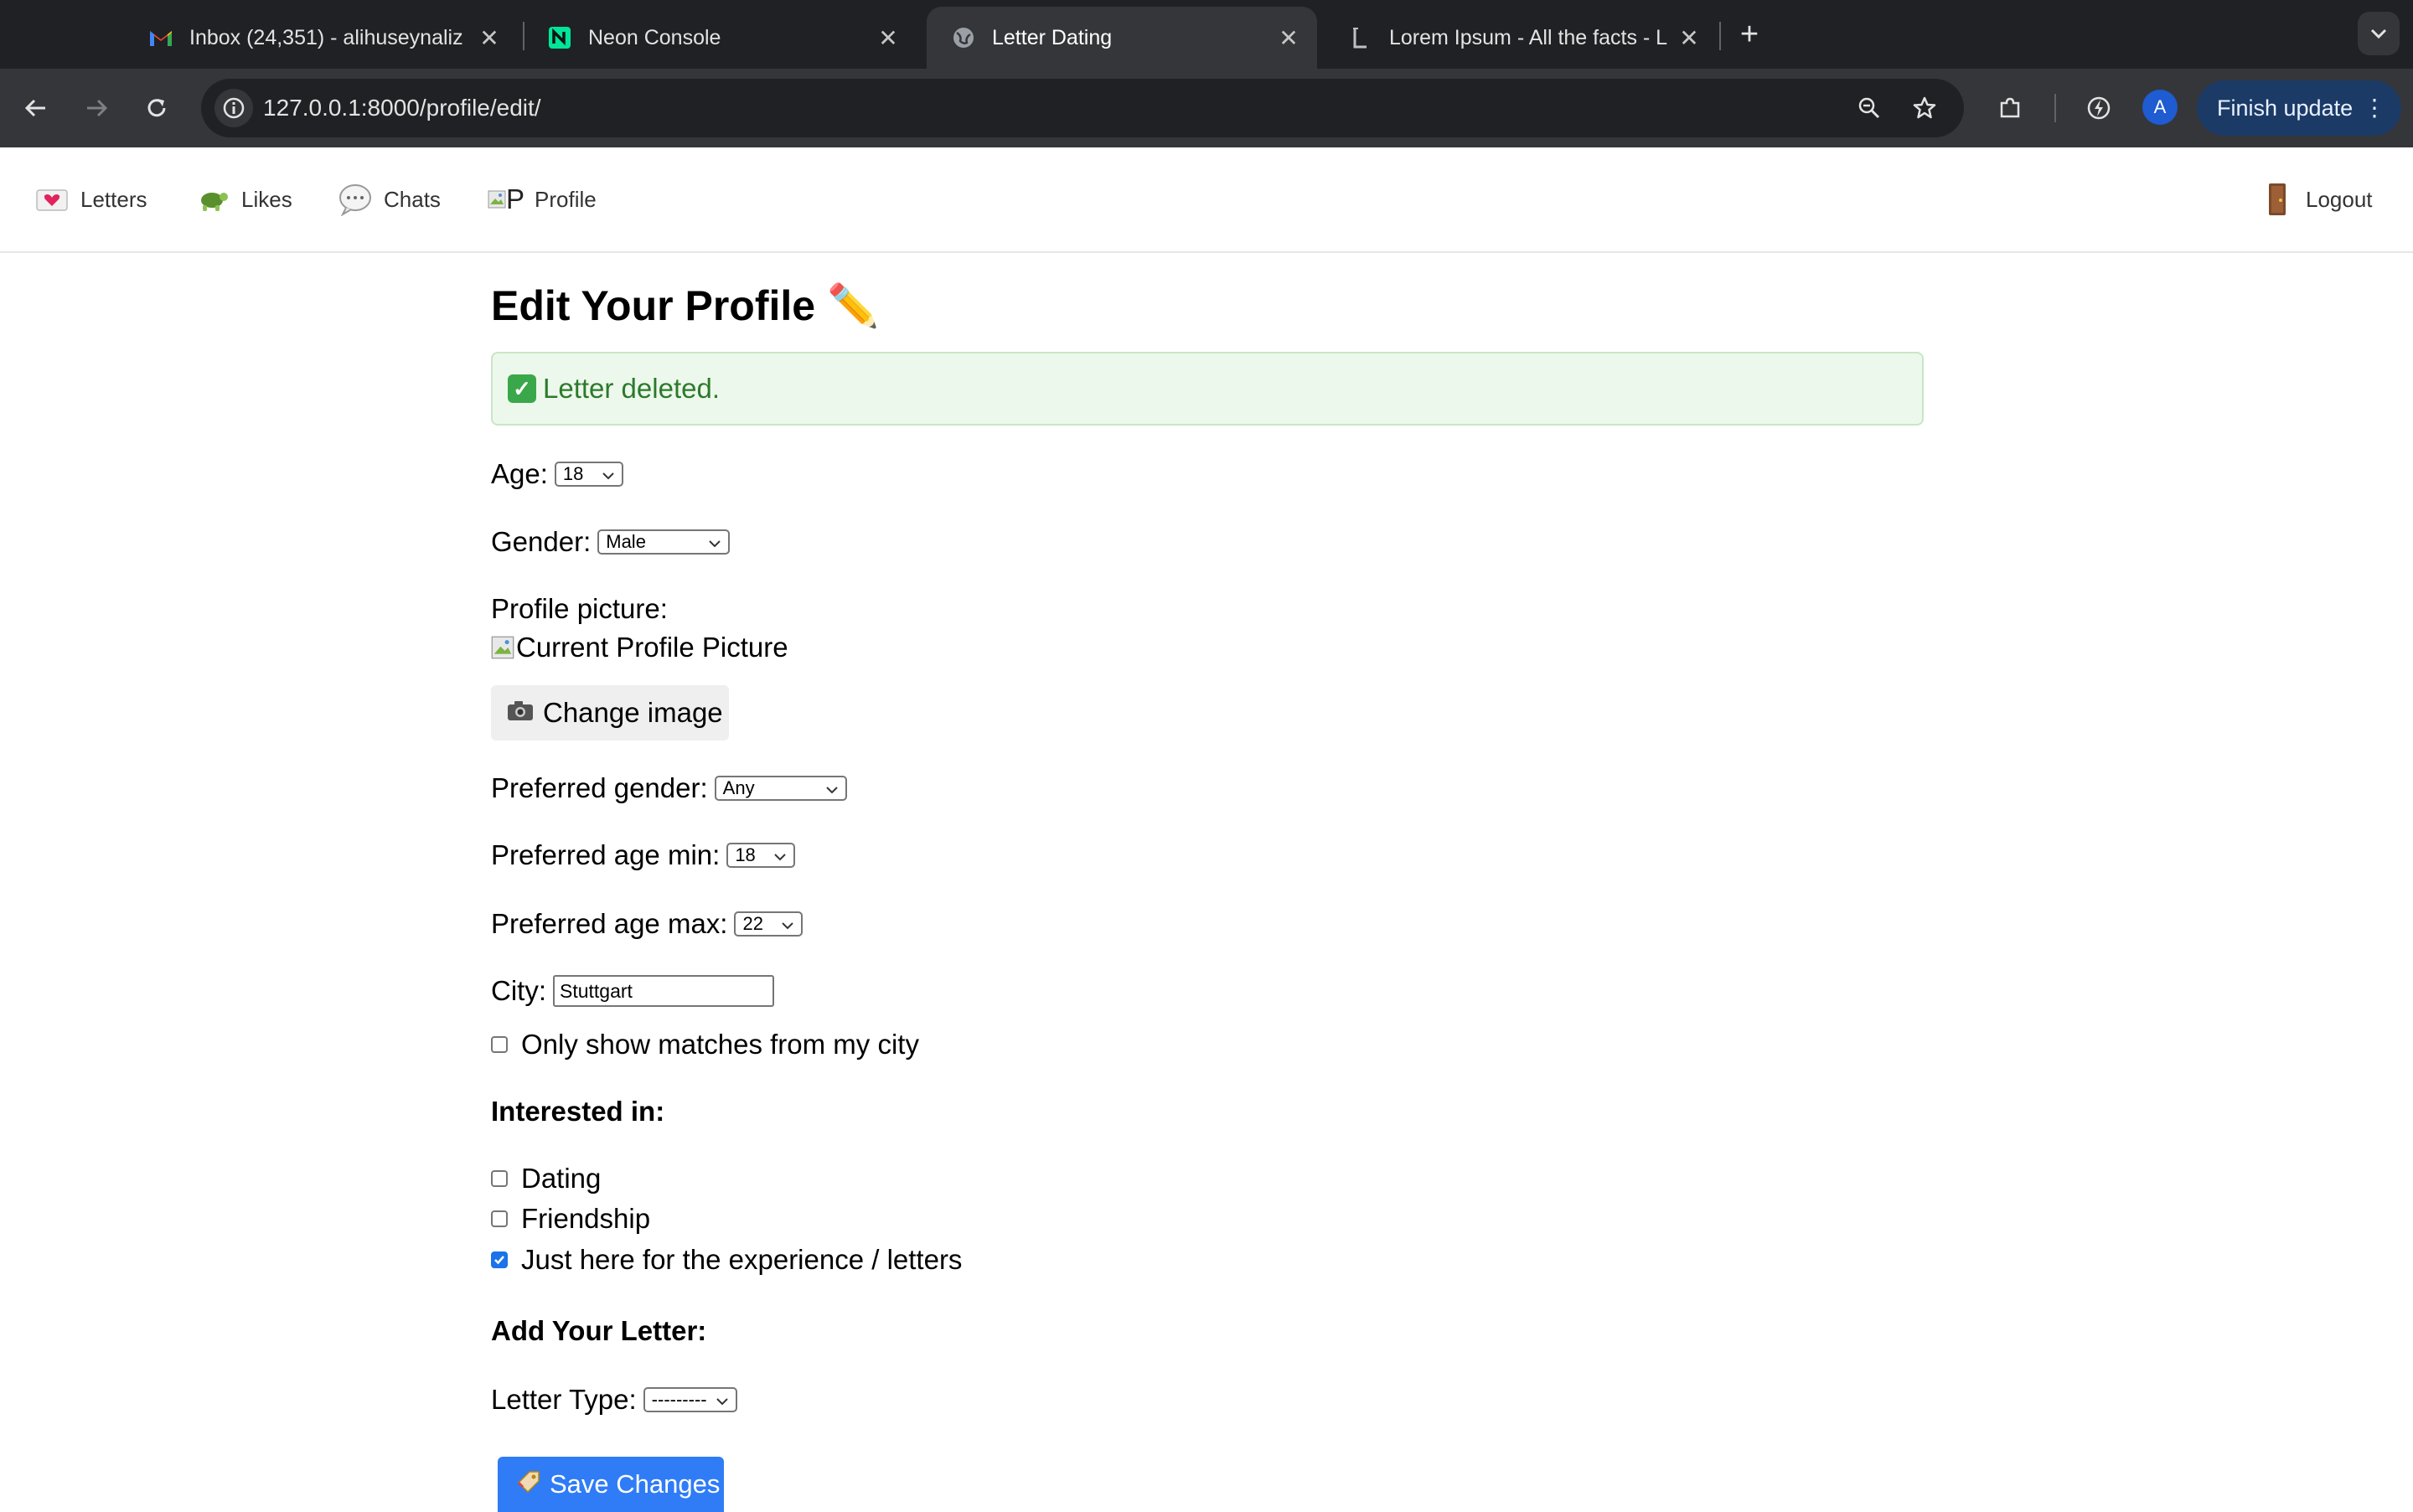 This screenshot has height=1512, width=2413. I want to click on interest-dating-label: Dating, so click(561, 1178).